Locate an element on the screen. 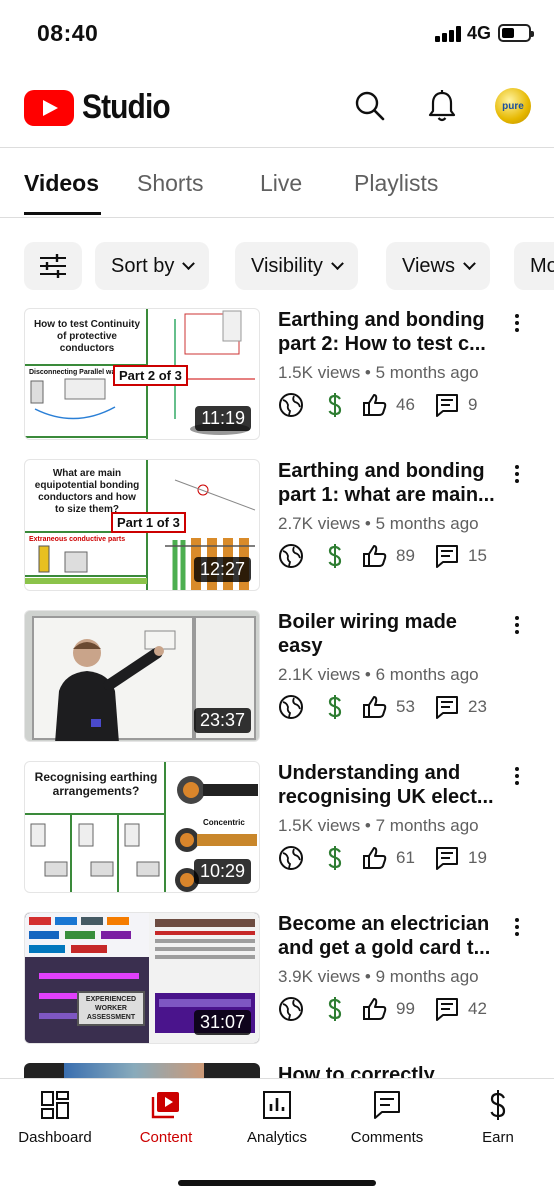  filter-chips: Sort by Visibility Views Mo is located at coordinates (277, 266).